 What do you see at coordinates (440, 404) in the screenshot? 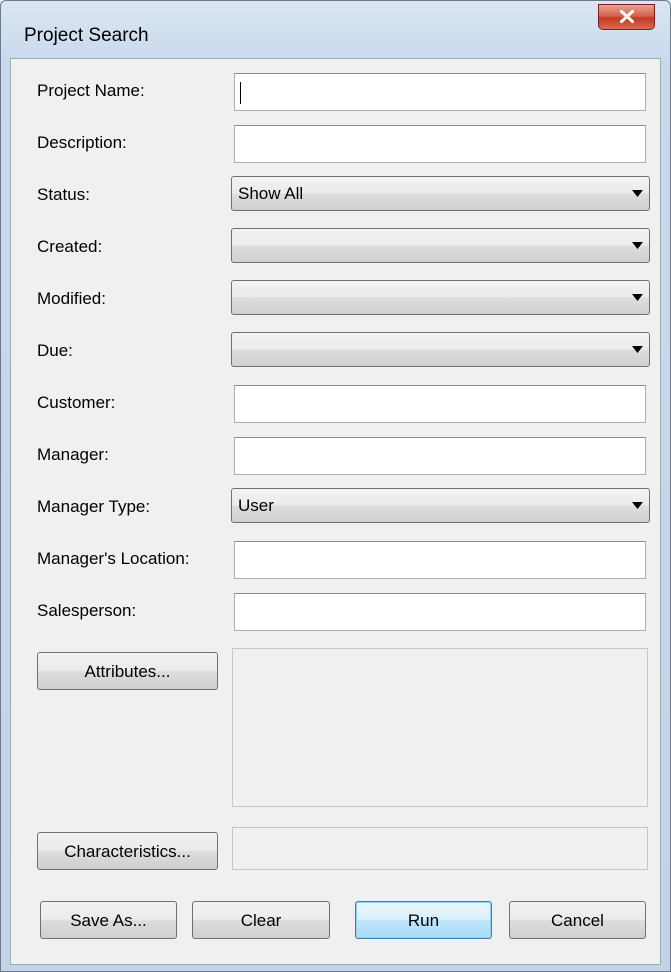
I see `customer-input` at bounding box center [440, 404].